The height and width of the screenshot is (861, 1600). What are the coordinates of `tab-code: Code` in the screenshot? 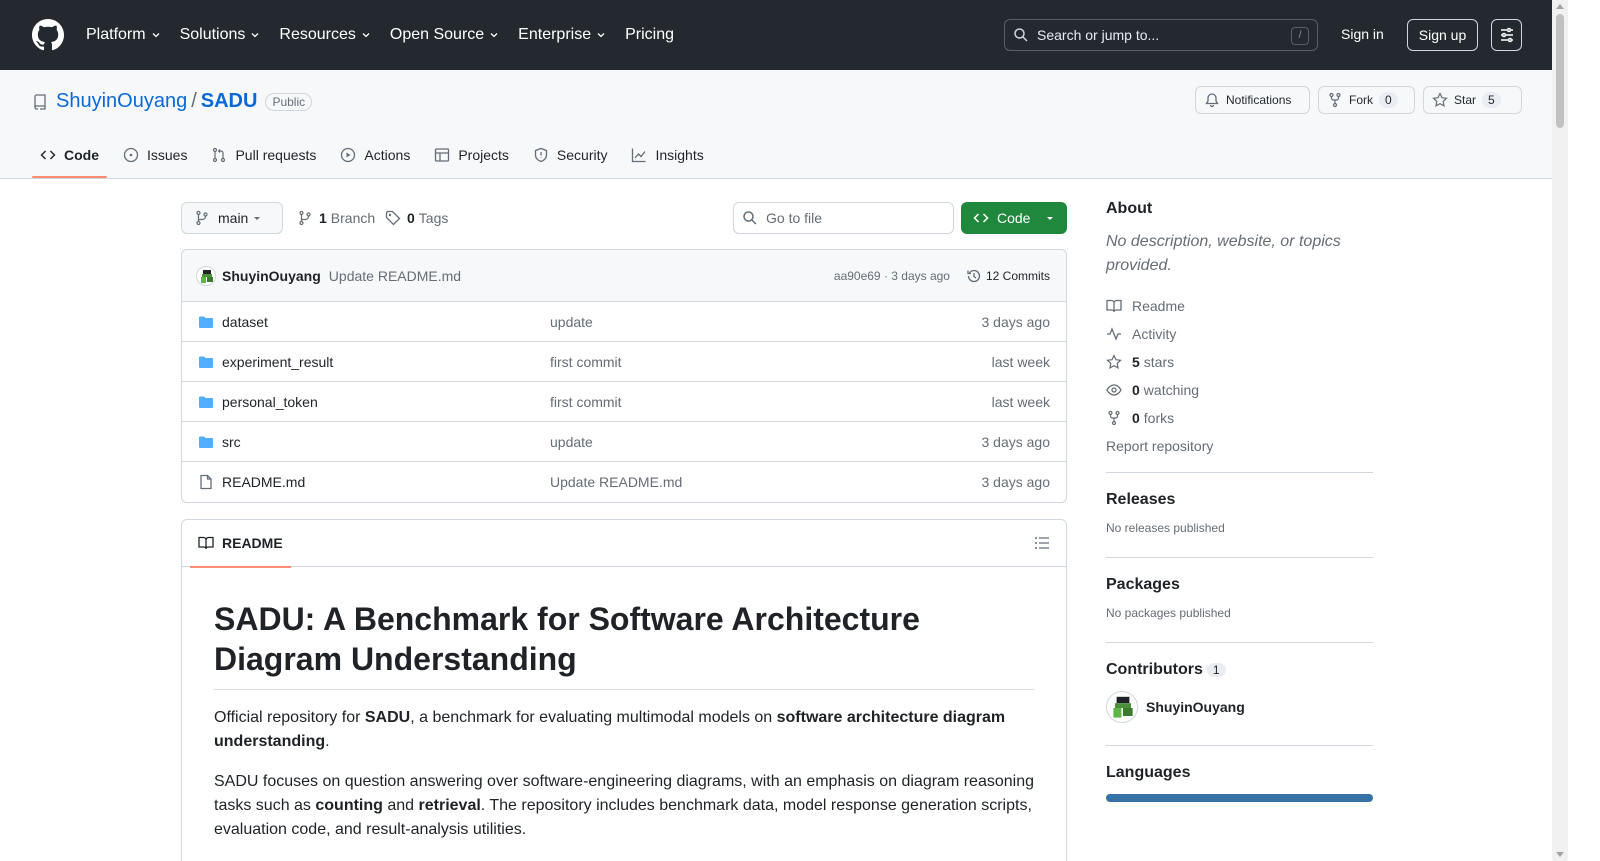 It's located at (69, 155).